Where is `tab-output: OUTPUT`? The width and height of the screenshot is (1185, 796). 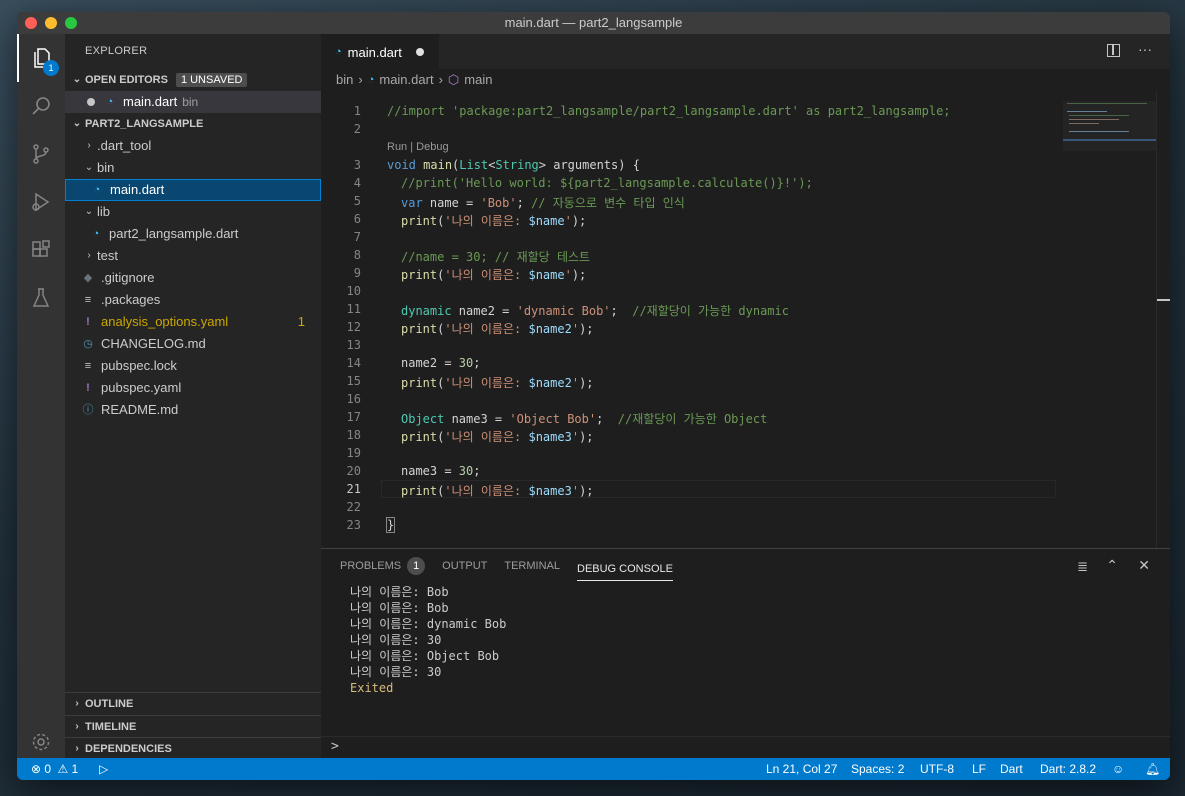 tab-output: OUTPUT is located at coordinates (464, 566).